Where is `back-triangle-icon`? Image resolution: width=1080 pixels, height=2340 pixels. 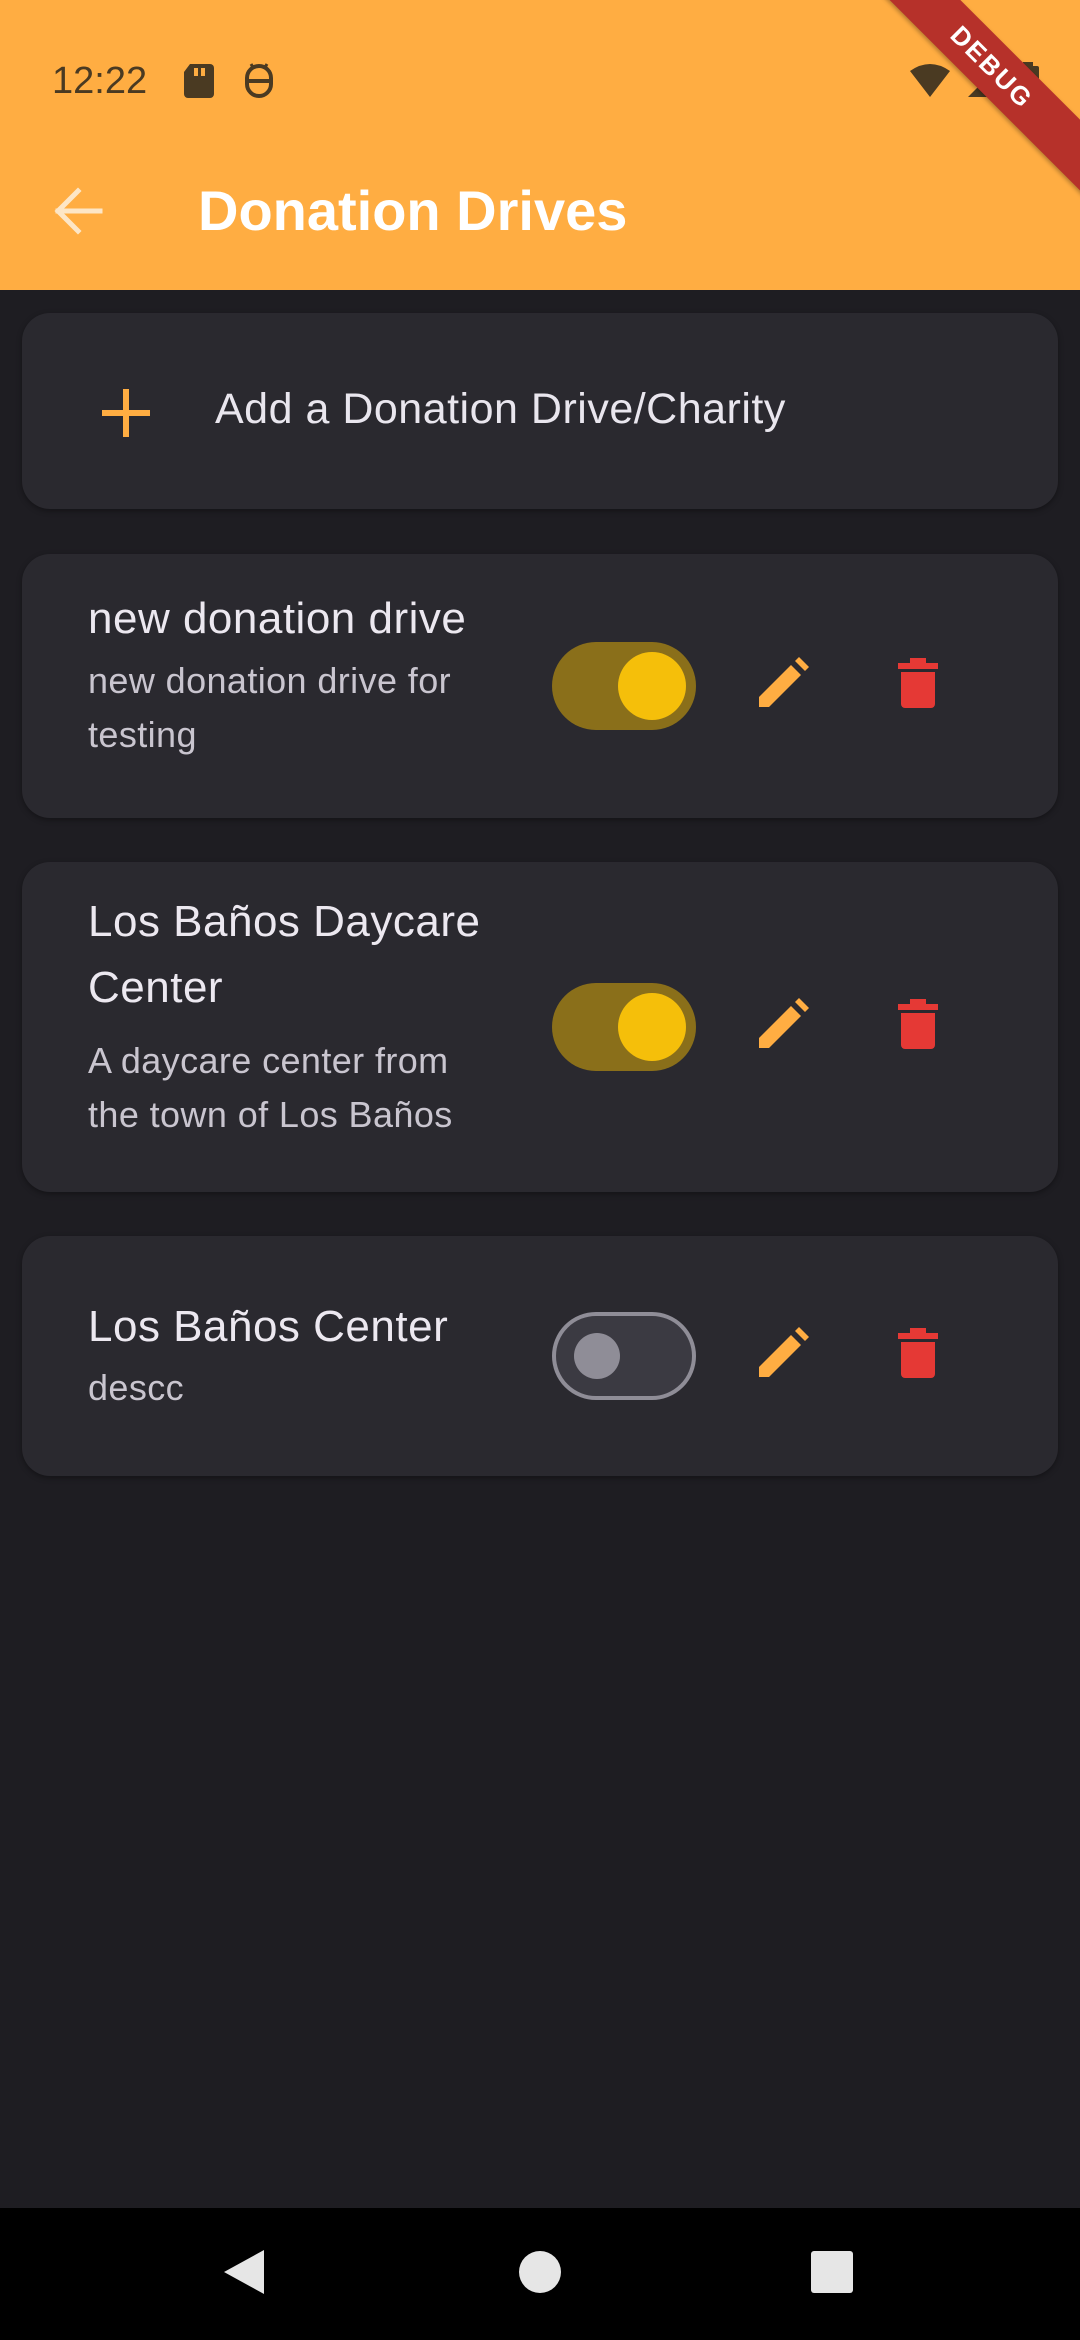 back-triangle-icon is located at coordinates (244, 2274).